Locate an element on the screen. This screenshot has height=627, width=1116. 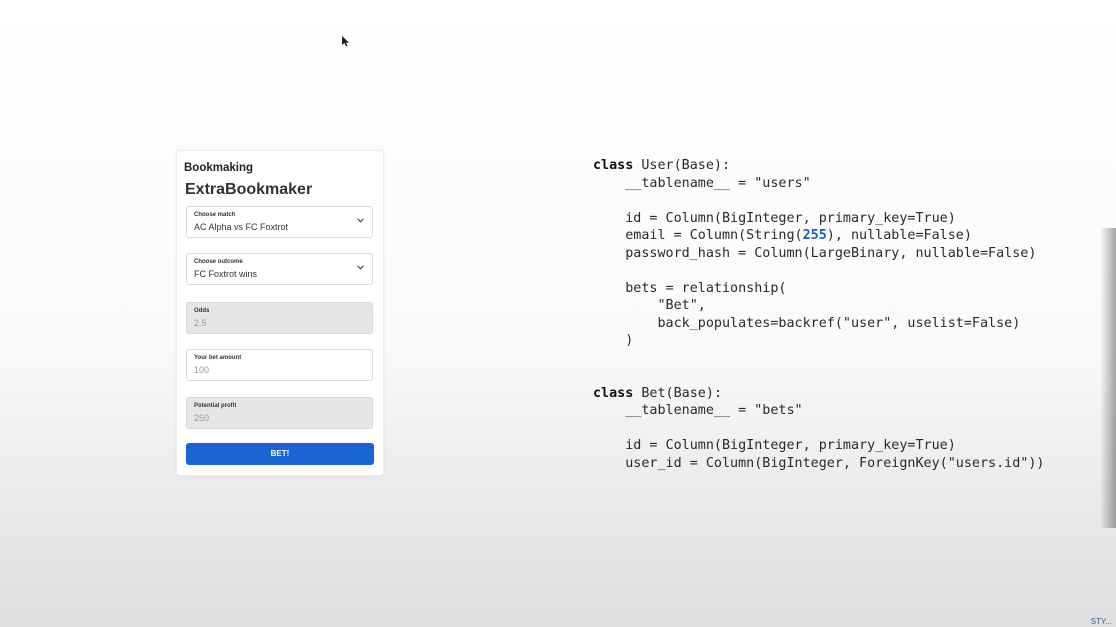
outcome-select: Choose outcome FC Foxtrot wins is located at coordinates (279, 269).